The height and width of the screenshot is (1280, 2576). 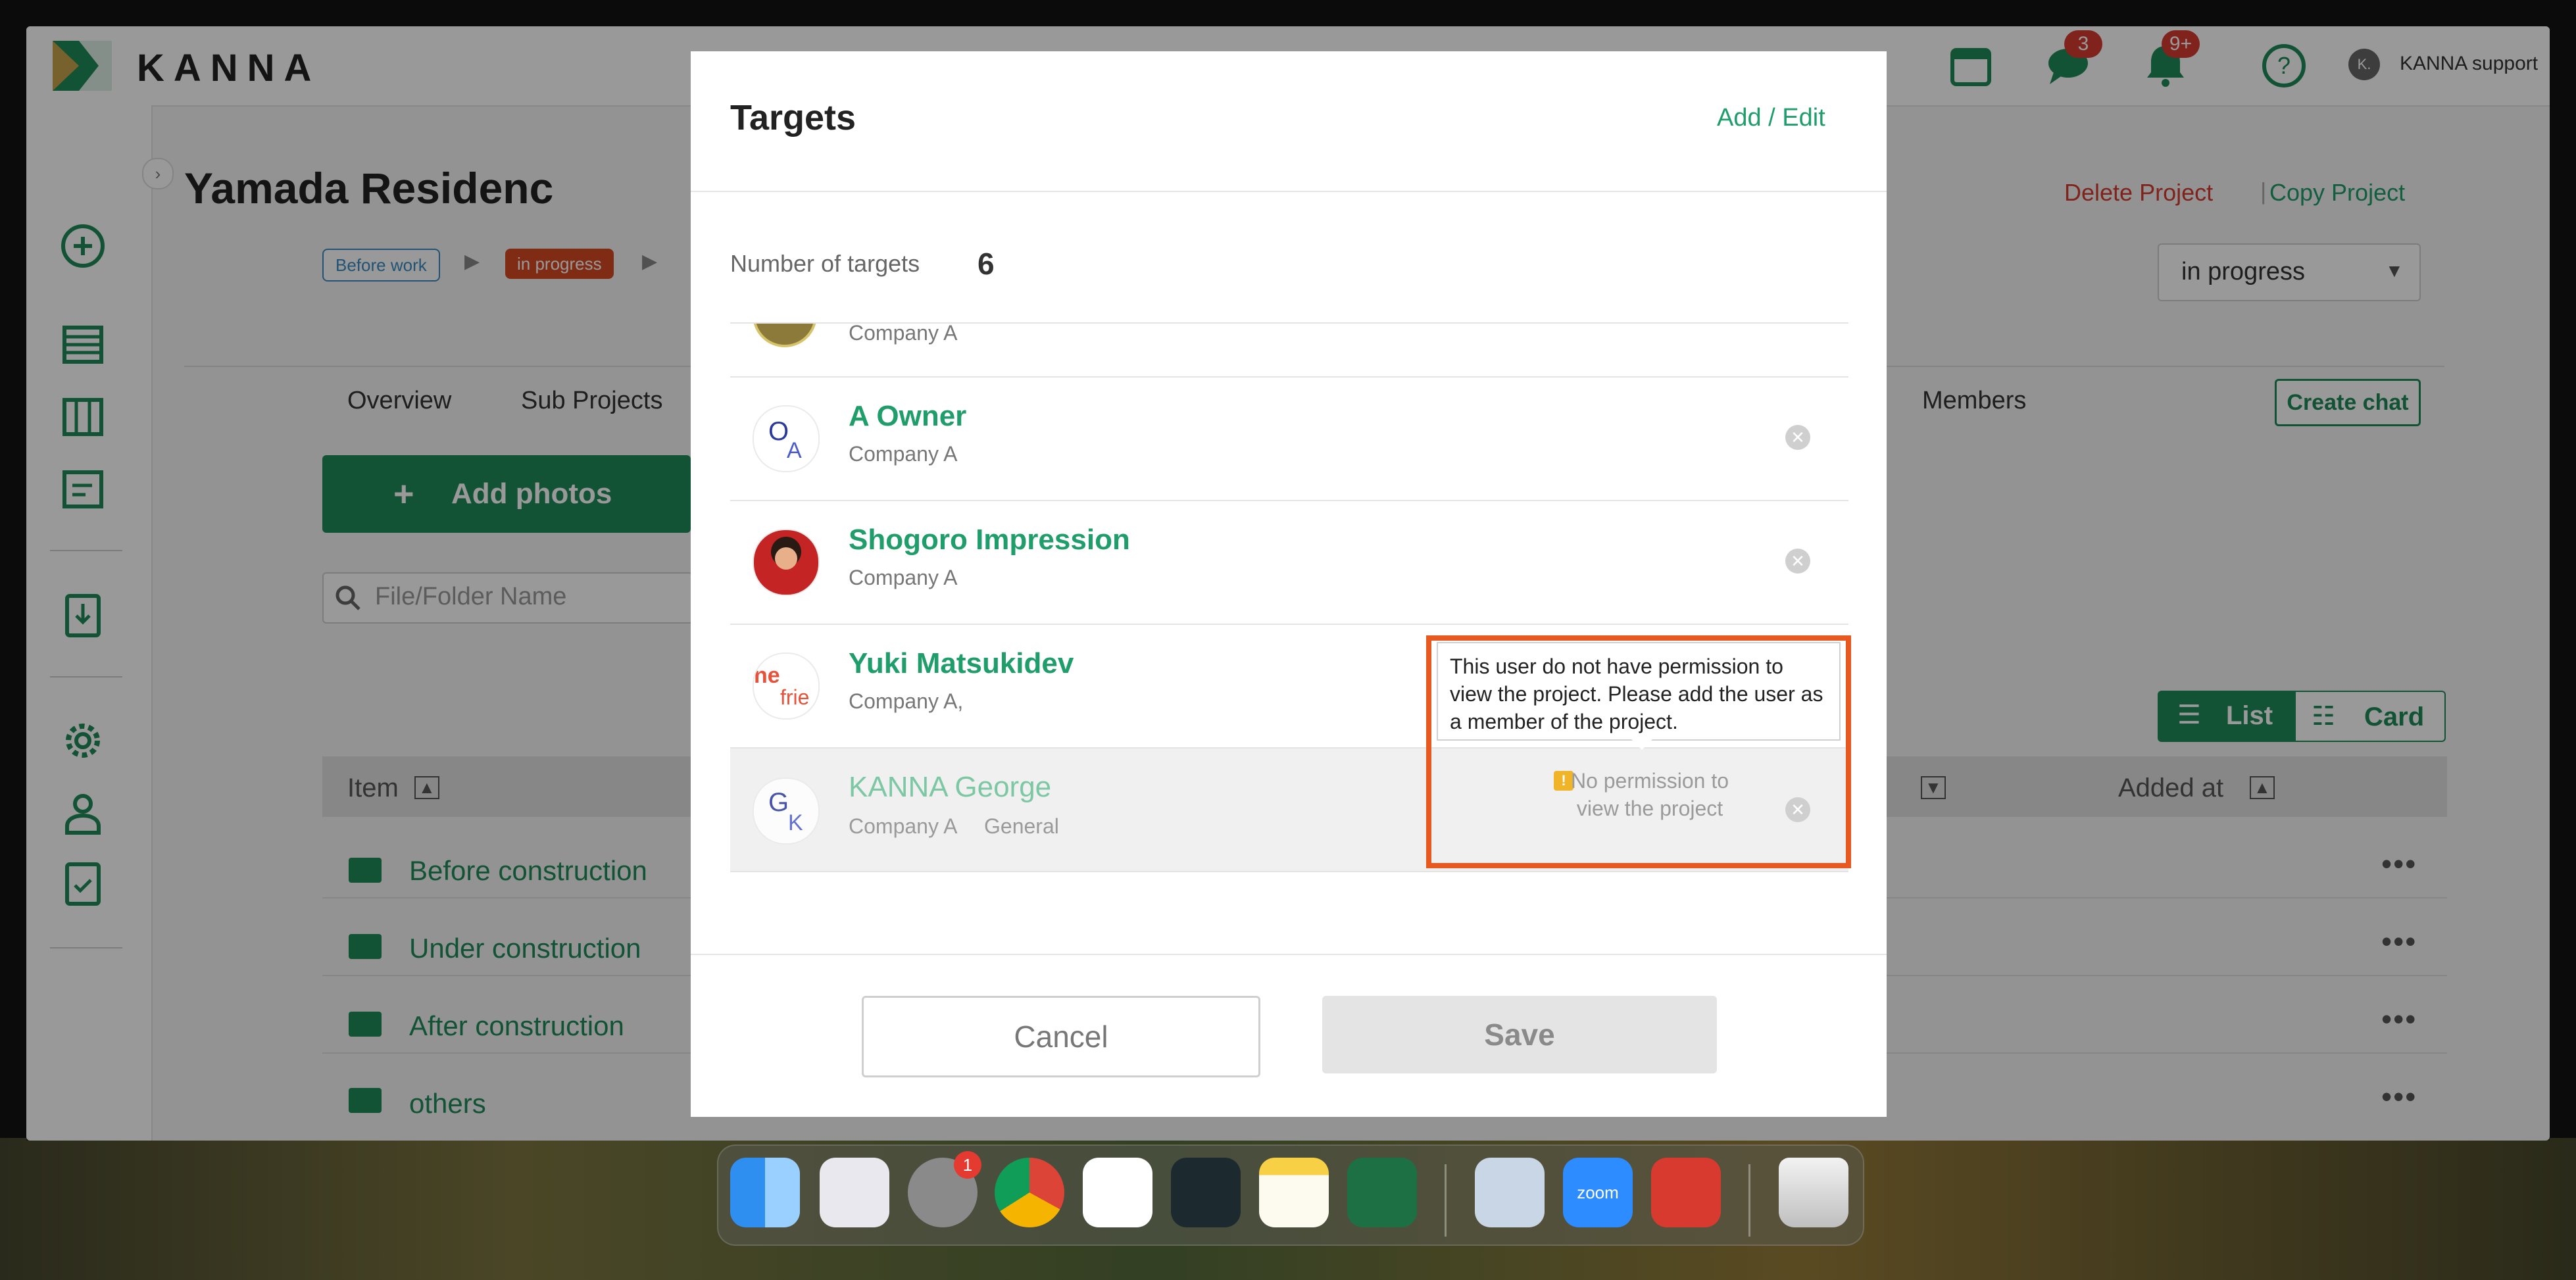 What do you see at coordinates (1289, 191) in the screenshot?
I see `modal-header-divider` at bounding box center [1289, 191].